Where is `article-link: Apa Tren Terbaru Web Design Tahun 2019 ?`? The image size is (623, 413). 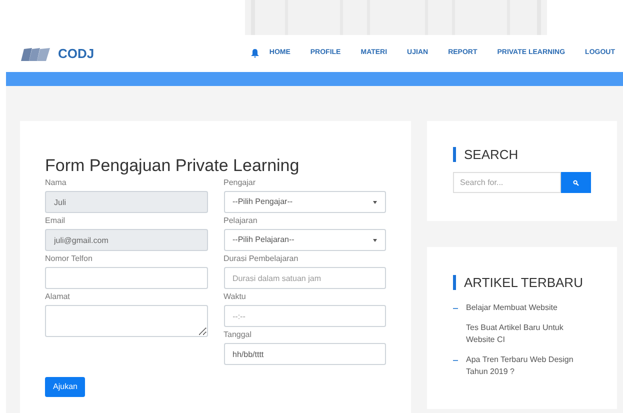 article-link: Apa Tren Terbaru Web Design Tahun 2019 ? is located at coordinates (526, 366).